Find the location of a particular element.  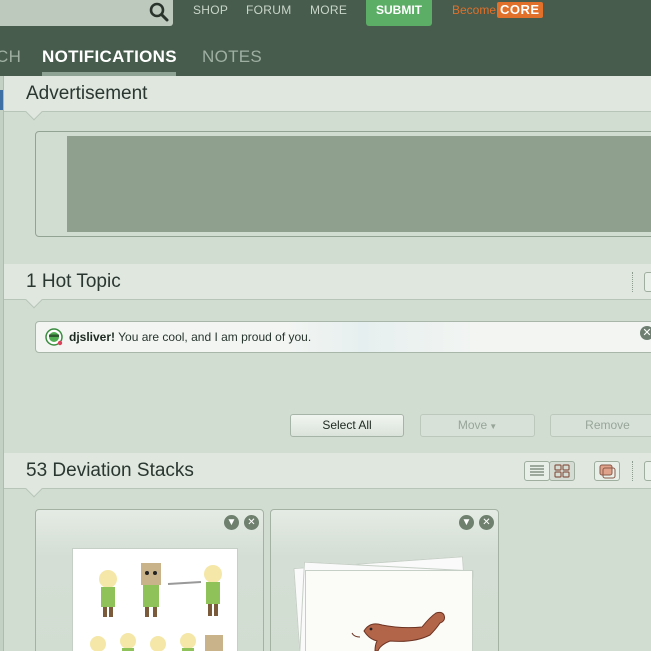

nav-forum: FORUM is located at coordinates (269, 10).